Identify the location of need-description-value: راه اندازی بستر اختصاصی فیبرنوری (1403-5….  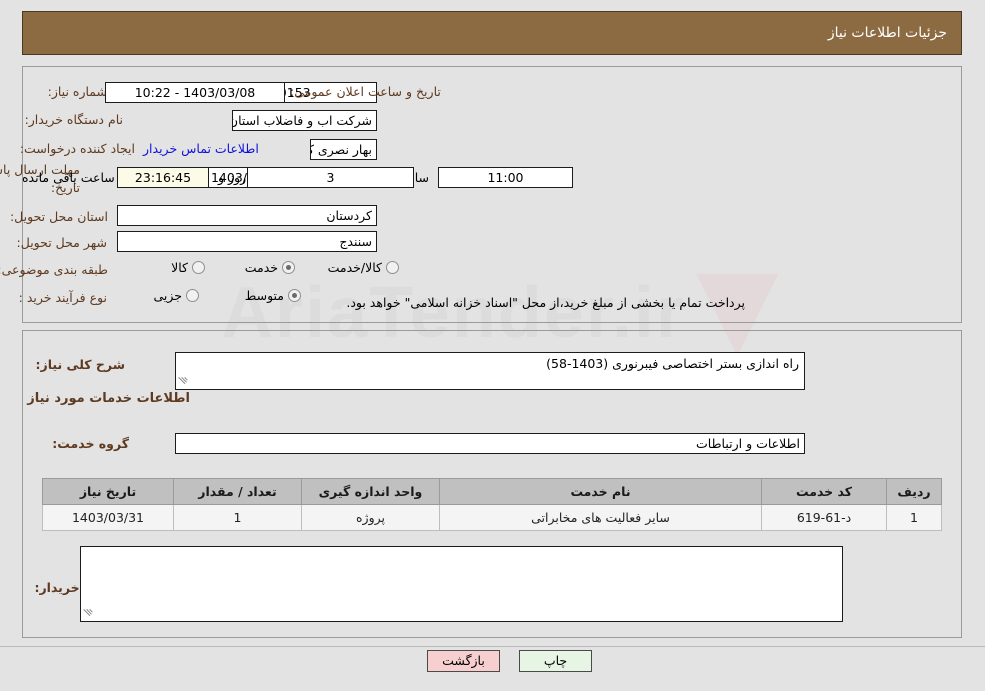
(672, 363).